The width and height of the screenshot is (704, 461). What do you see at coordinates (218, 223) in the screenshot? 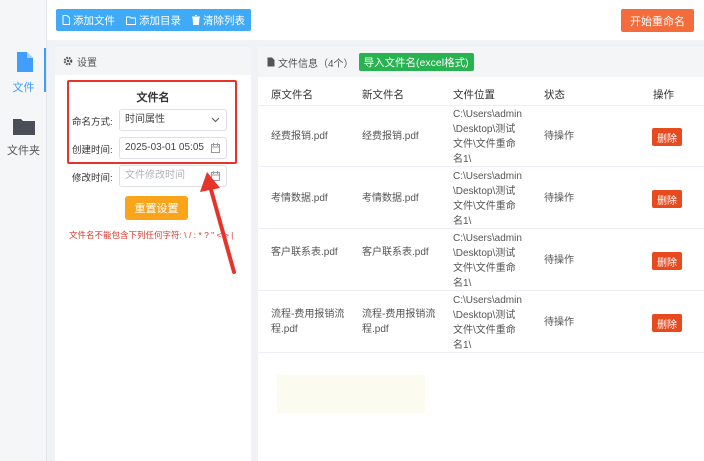
I see `annotation-arrow` at bounding box center [218, 223].